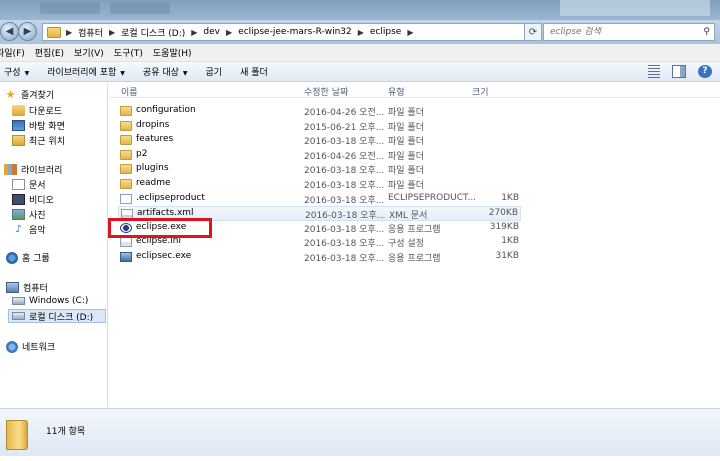 Image resolution: width=720 pixels, height=461 pixels. Describe the element at coordinates (12, 346) in the screenshot. I see `network-icon` at that location.